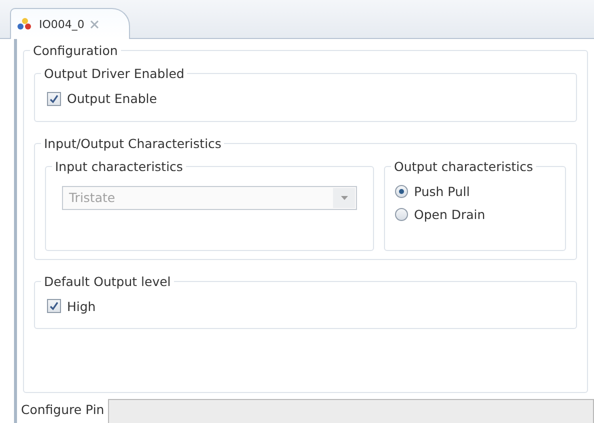  I want to click on group-legend: Input/Output Characteristics, so click(132, 143).